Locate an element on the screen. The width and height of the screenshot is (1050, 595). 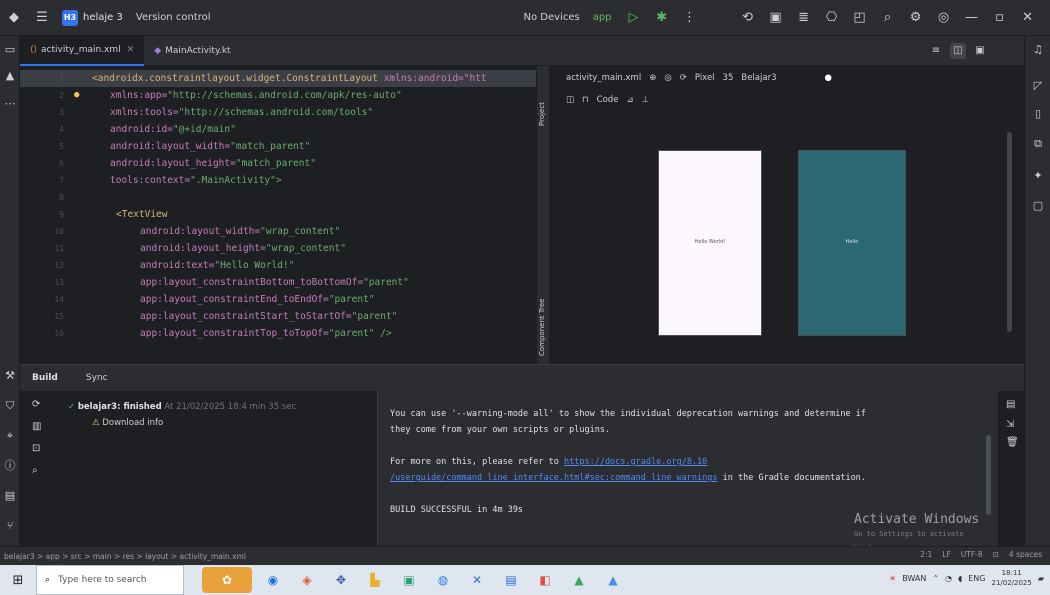
file-encoding: UTF-8 is located at coordinates (972, 554).